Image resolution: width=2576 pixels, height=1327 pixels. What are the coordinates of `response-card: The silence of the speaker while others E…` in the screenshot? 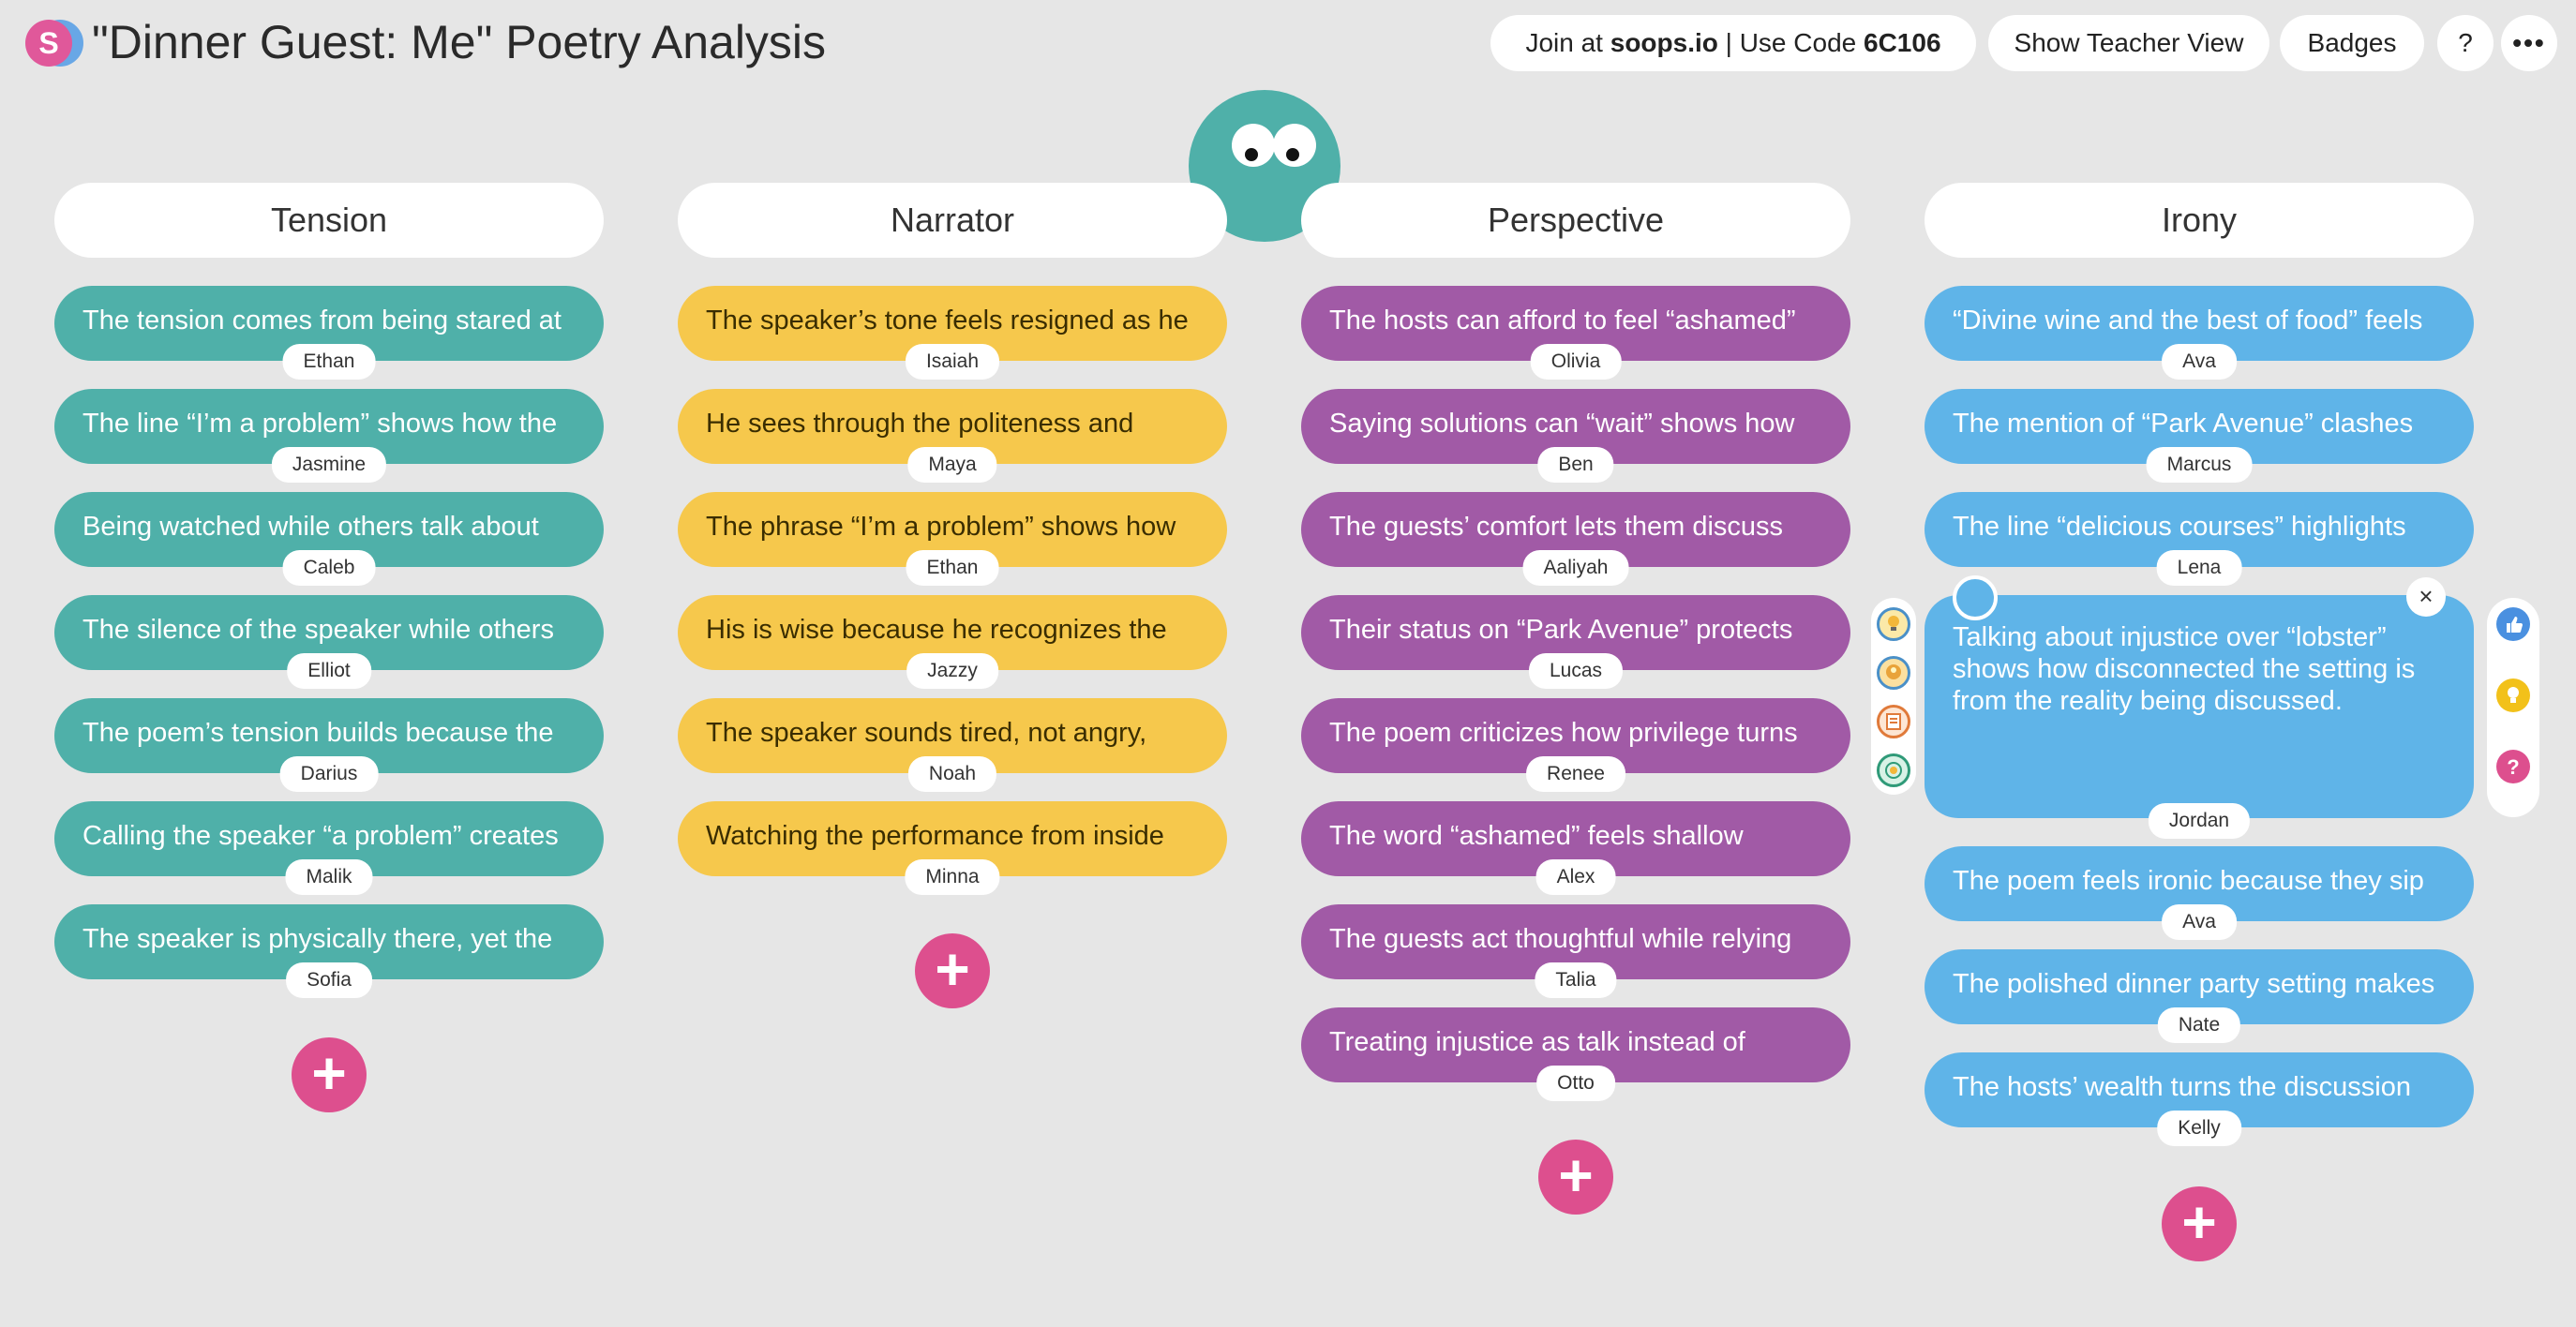 It's located at (329, 642).